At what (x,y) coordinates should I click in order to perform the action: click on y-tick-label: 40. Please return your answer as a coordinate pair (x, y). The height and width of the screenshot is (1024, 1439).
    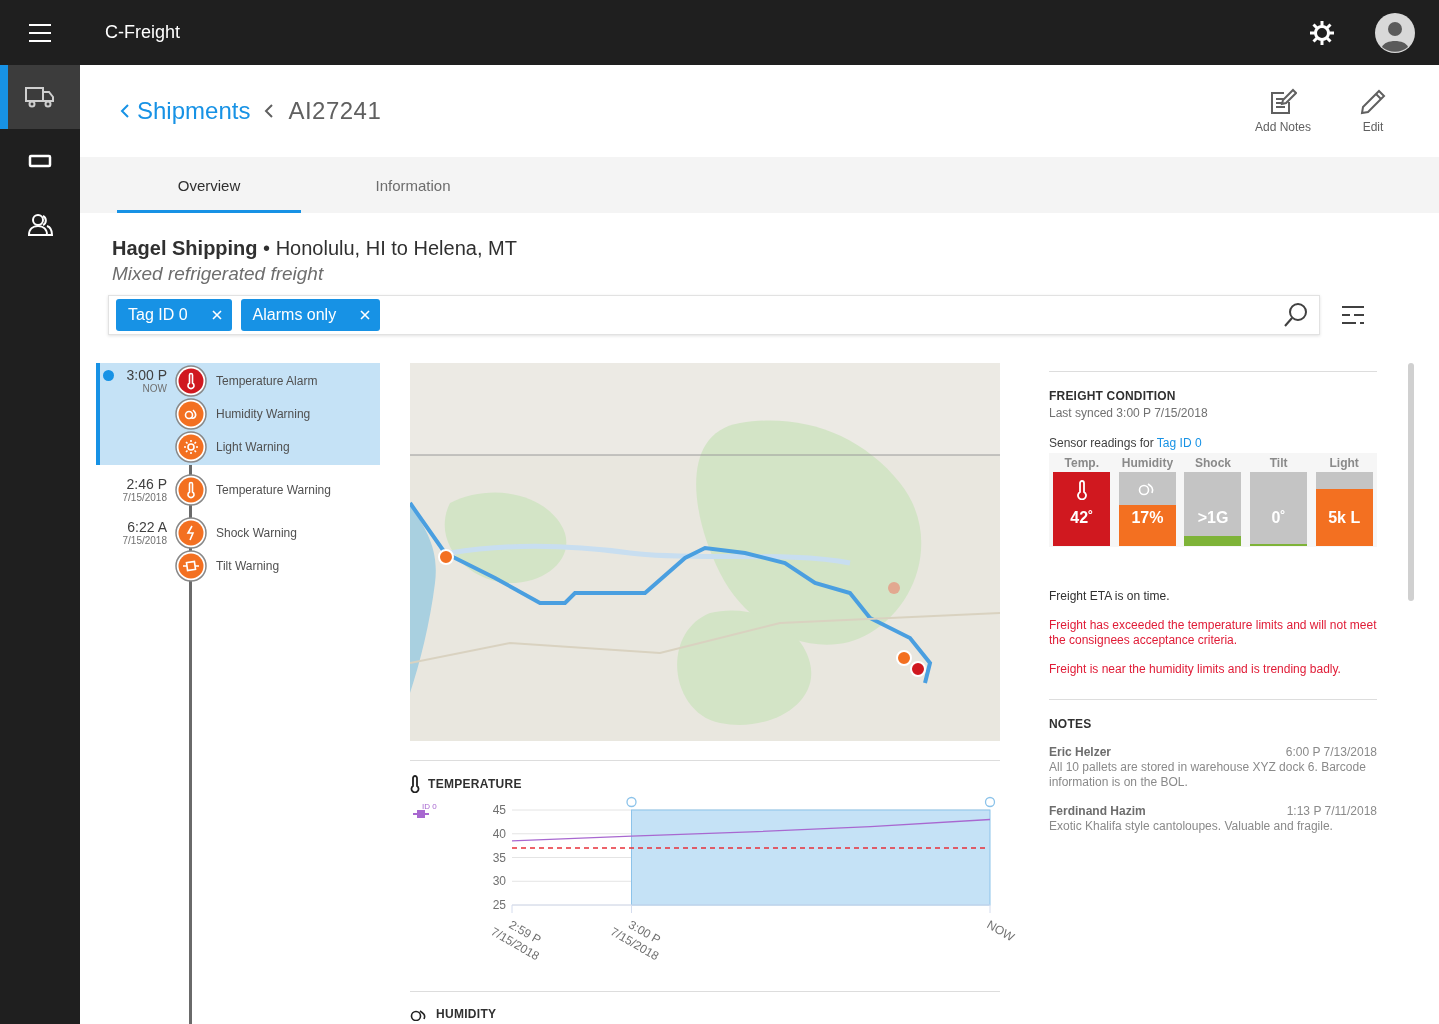
    Looking at the image, I should click on (499, 833).